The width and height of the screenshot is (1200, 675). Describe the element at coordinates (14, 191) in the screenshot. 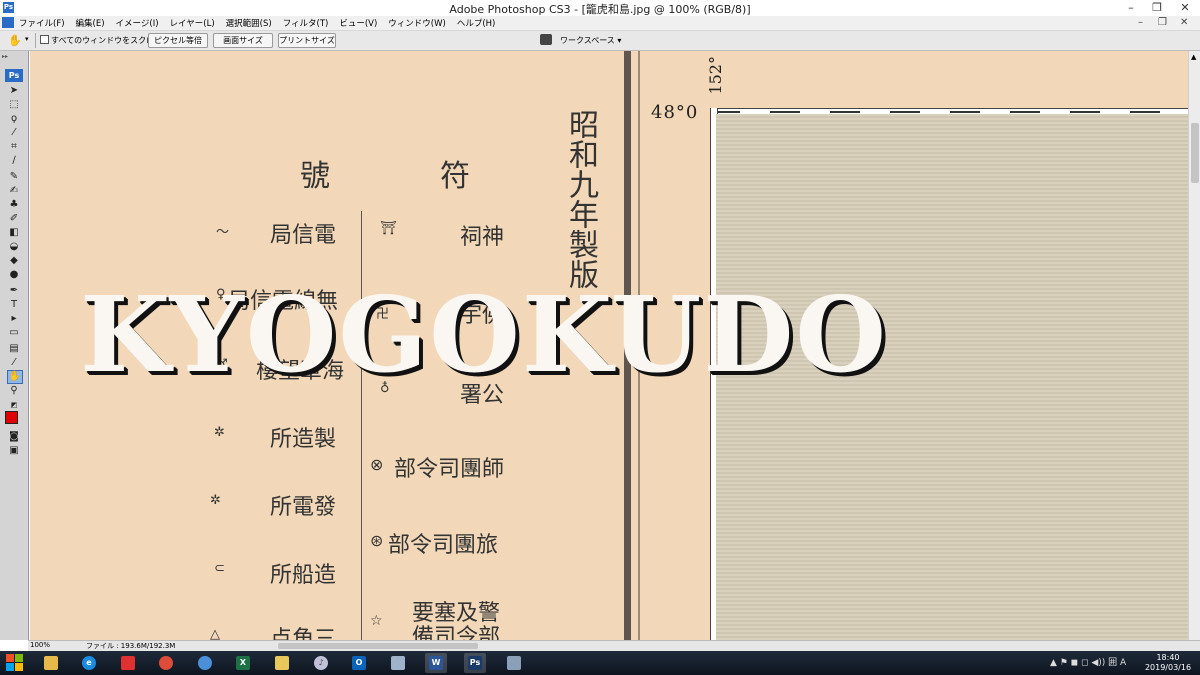

I see `brush-icon: ✍` at that location.